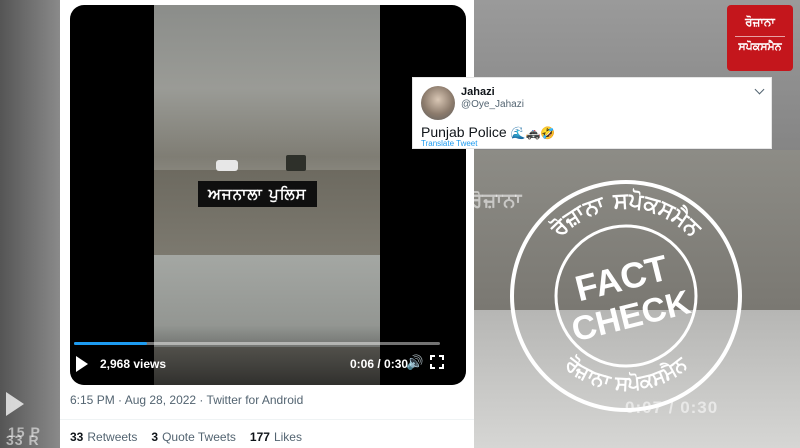 The width and height of the screenshot is (800, 448). I want to click on quoted-author-handle: @Oye_Jahazi, so click(492, 104).